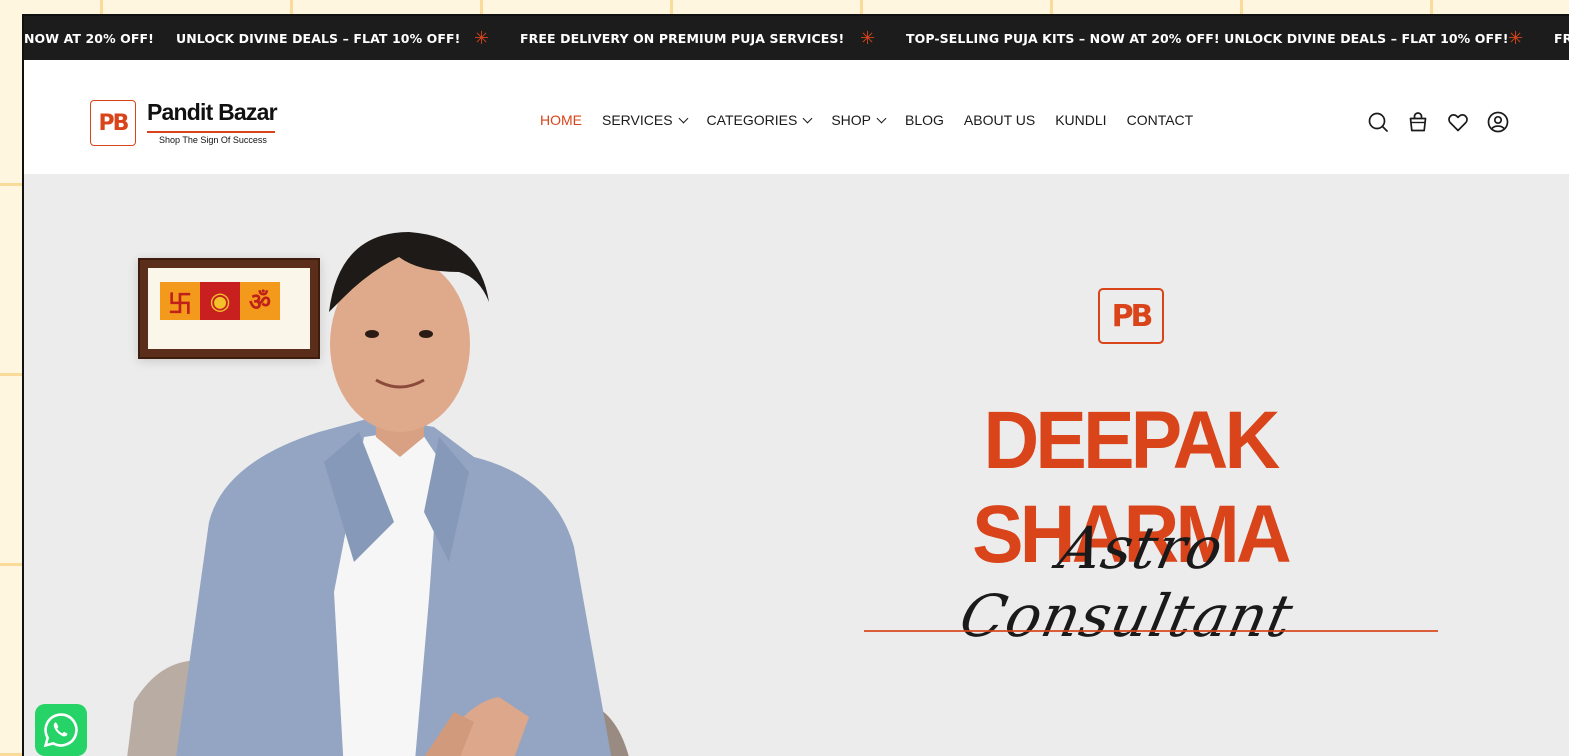  What do you see at coordinates (1378, 122) in the screenshot?
I see `search-icon` at bounding box center [1378, 122].